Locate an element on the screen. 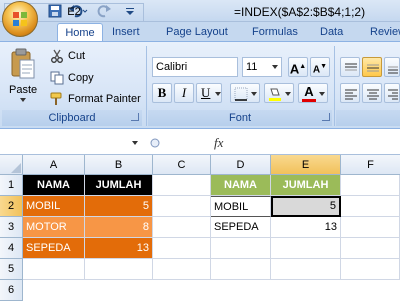 This screenshot has width=400, height=301. copy-button: Copy is located at coordinates (97, 79).